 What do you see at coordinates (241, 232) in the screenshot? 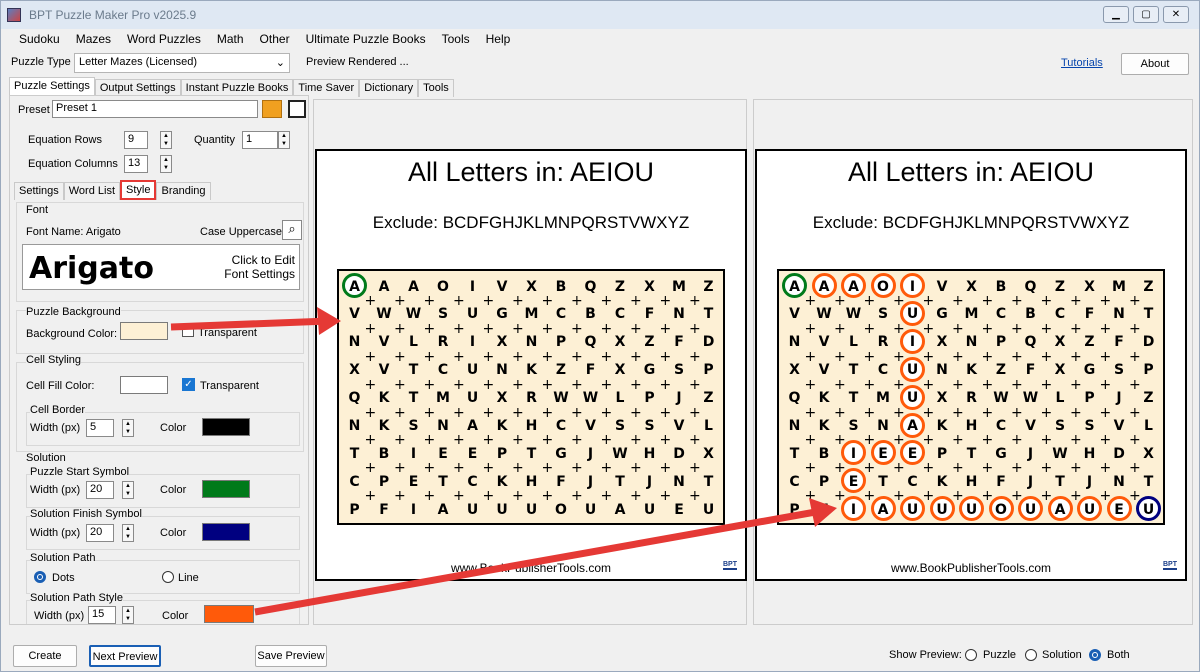
I see `case-label: Case Uppercase` at bounding box center [241, 232].